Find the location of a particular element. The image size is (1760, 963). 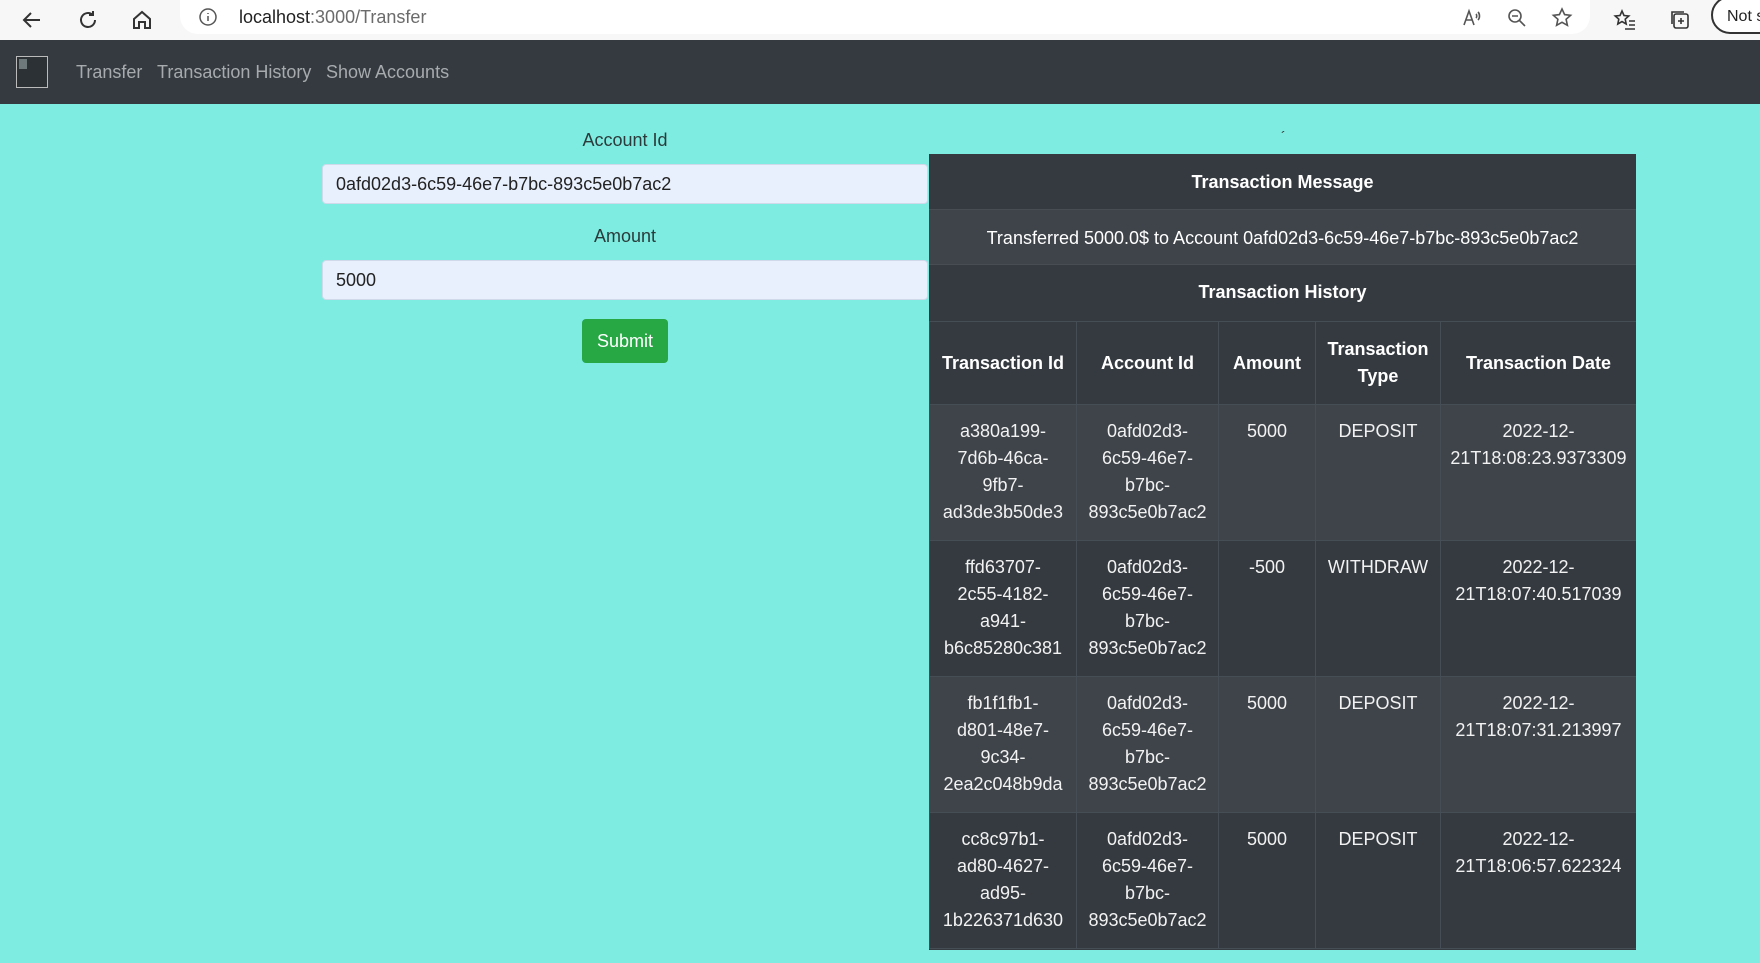

cell-transaction-id: fb1f1fb1- d801-48e7- 9c34- 2ea2c048b9da is located at coordinates (1003, 744).